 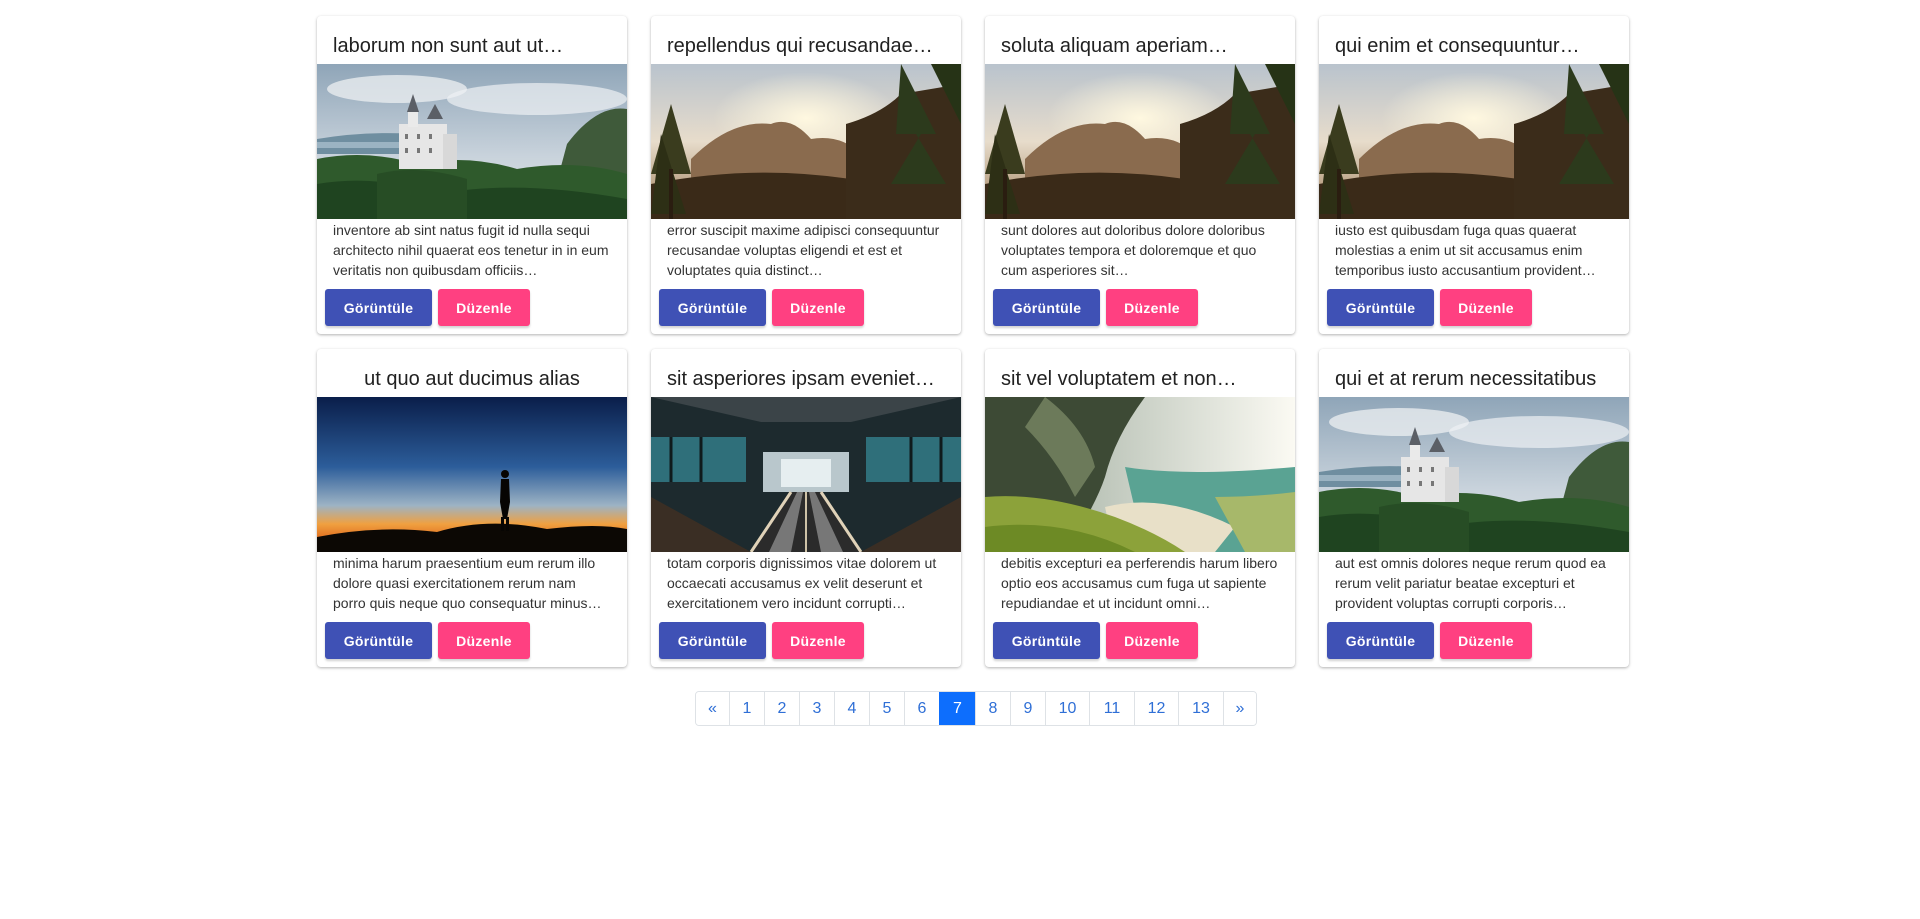 I want to click on page-link-8: 8, so click(x=992, y=708).